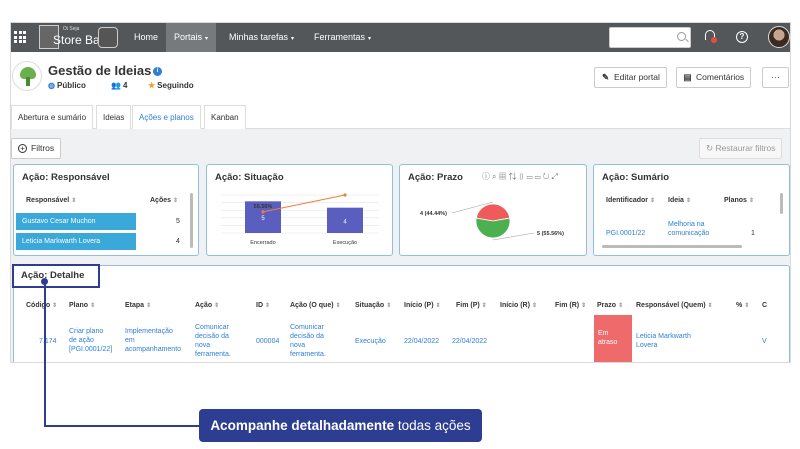 This screenshot has height=449, width=800. I want to click on deadline-badge: Em atraso, so click(613, 338).